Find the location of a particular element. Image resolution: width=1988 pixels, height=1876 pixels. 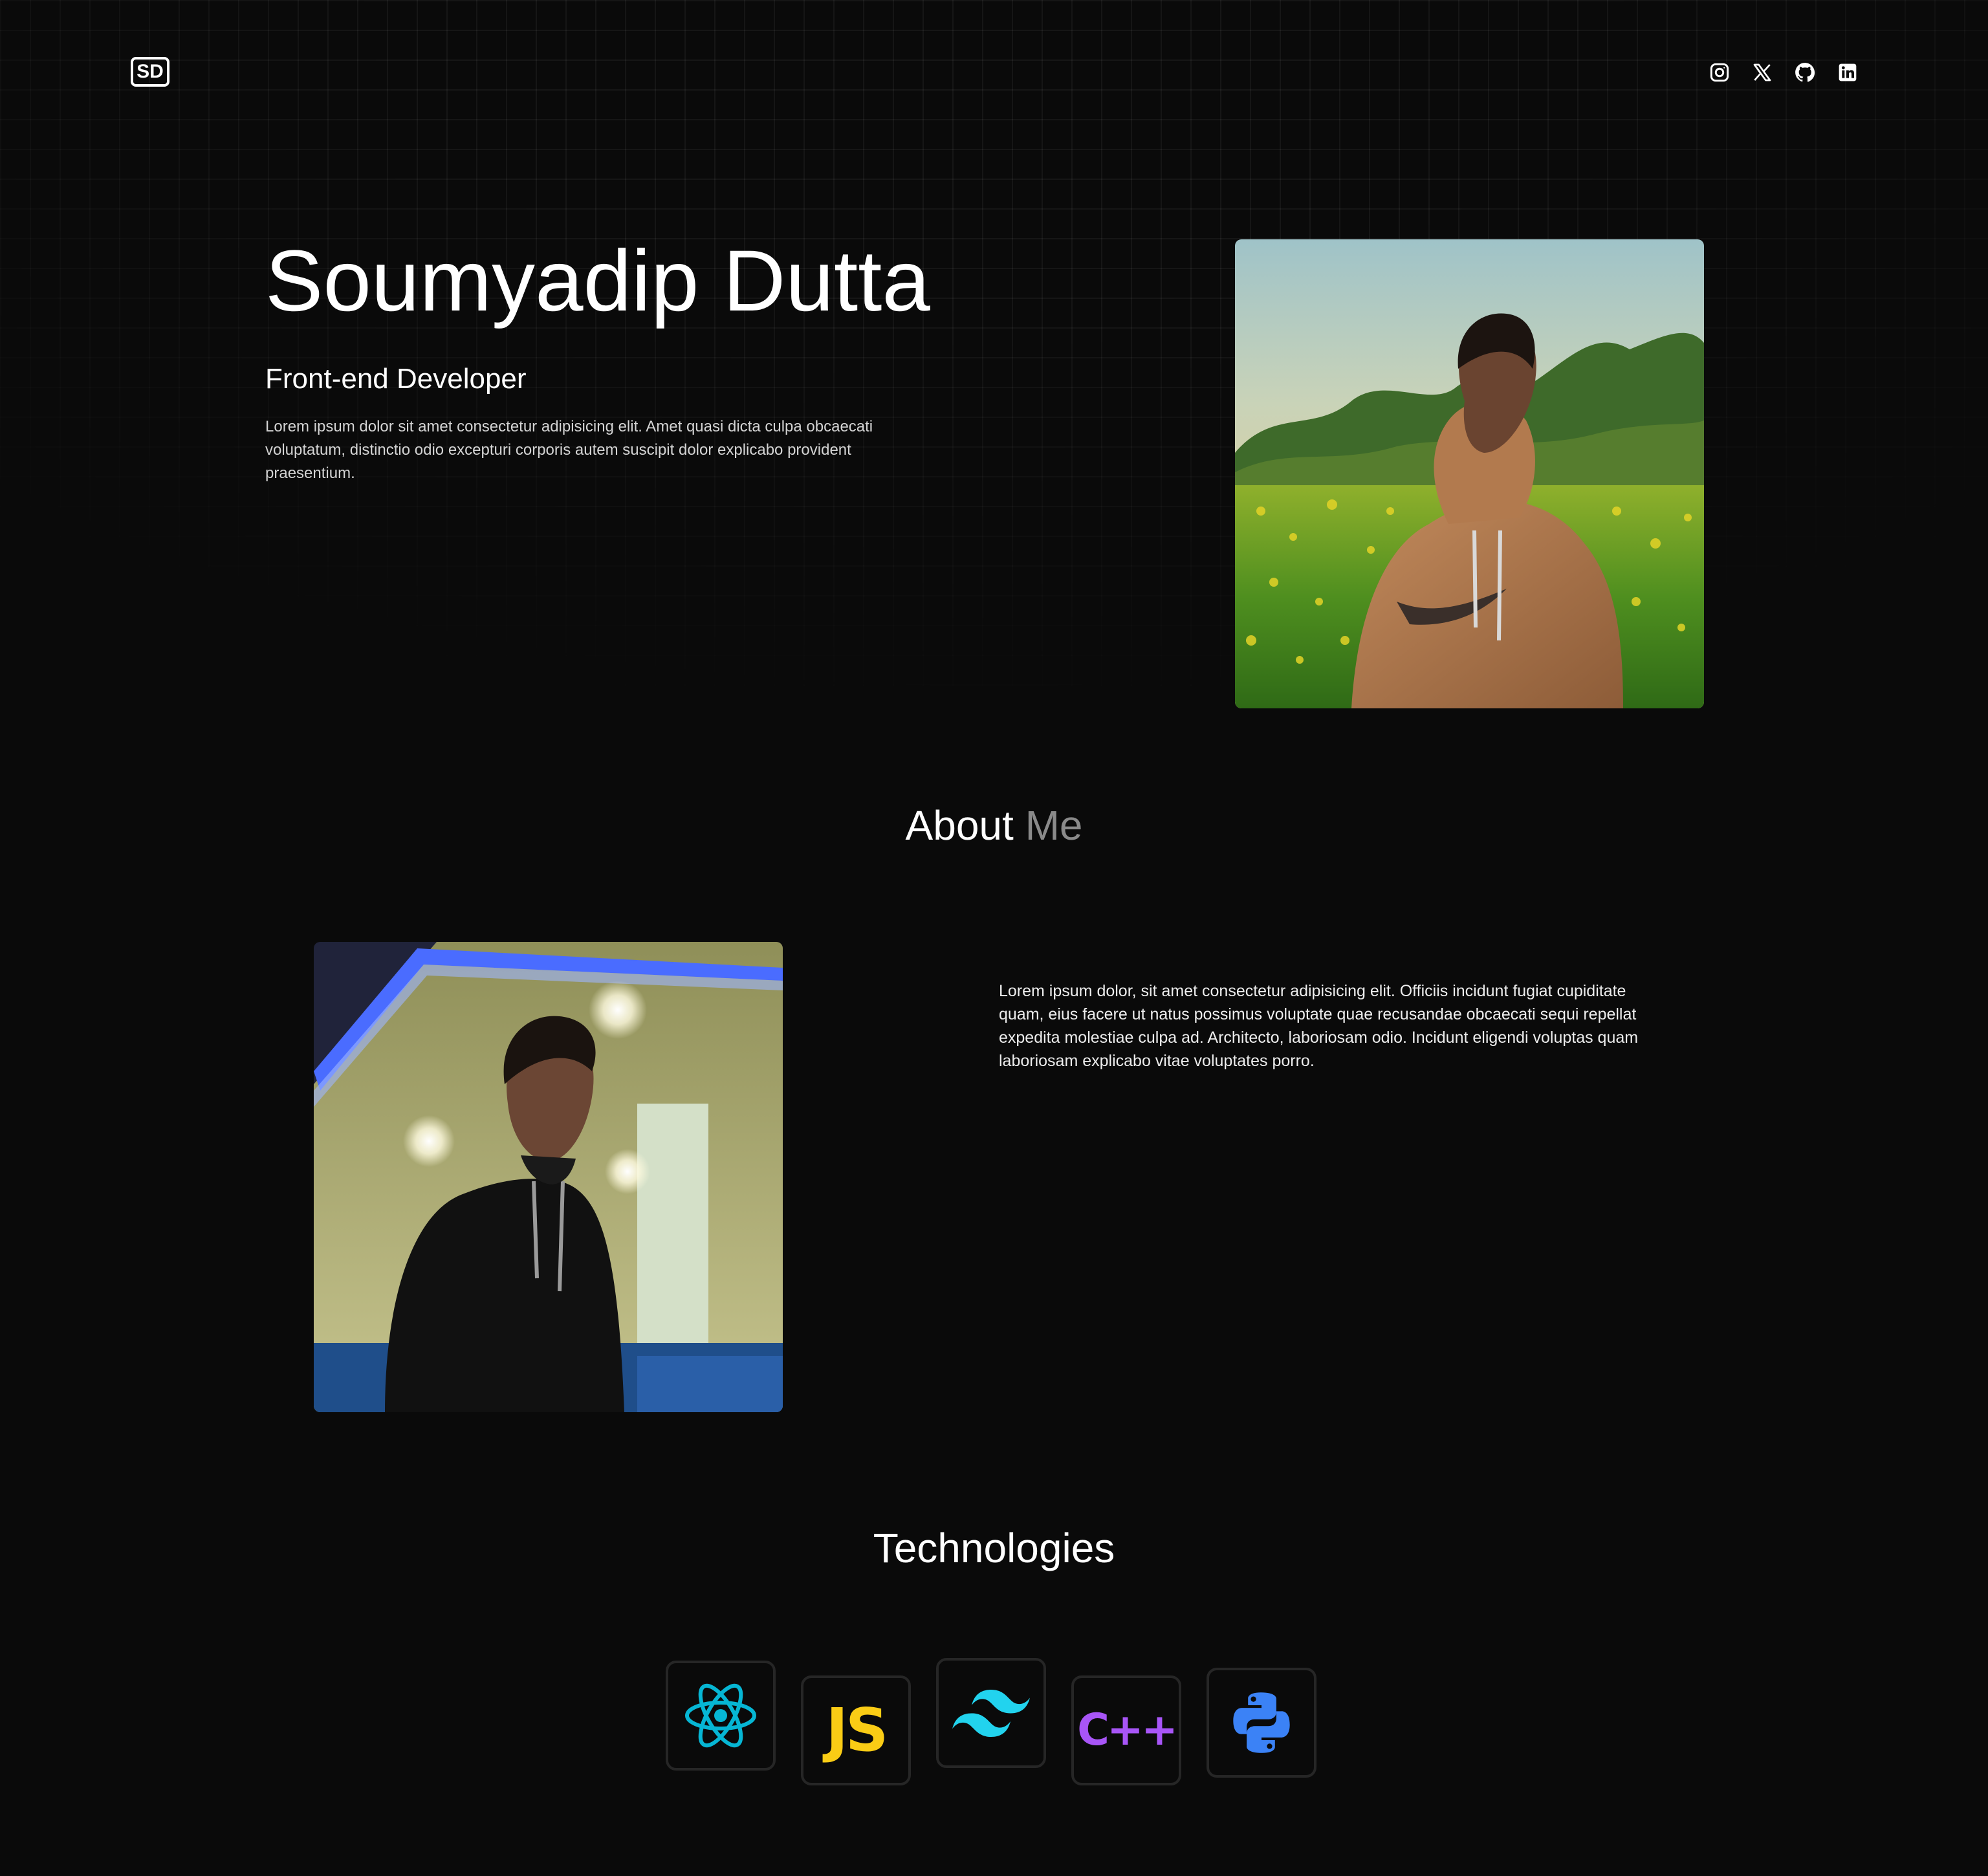

about-heading: About Me is located at coordinates (994, 825).